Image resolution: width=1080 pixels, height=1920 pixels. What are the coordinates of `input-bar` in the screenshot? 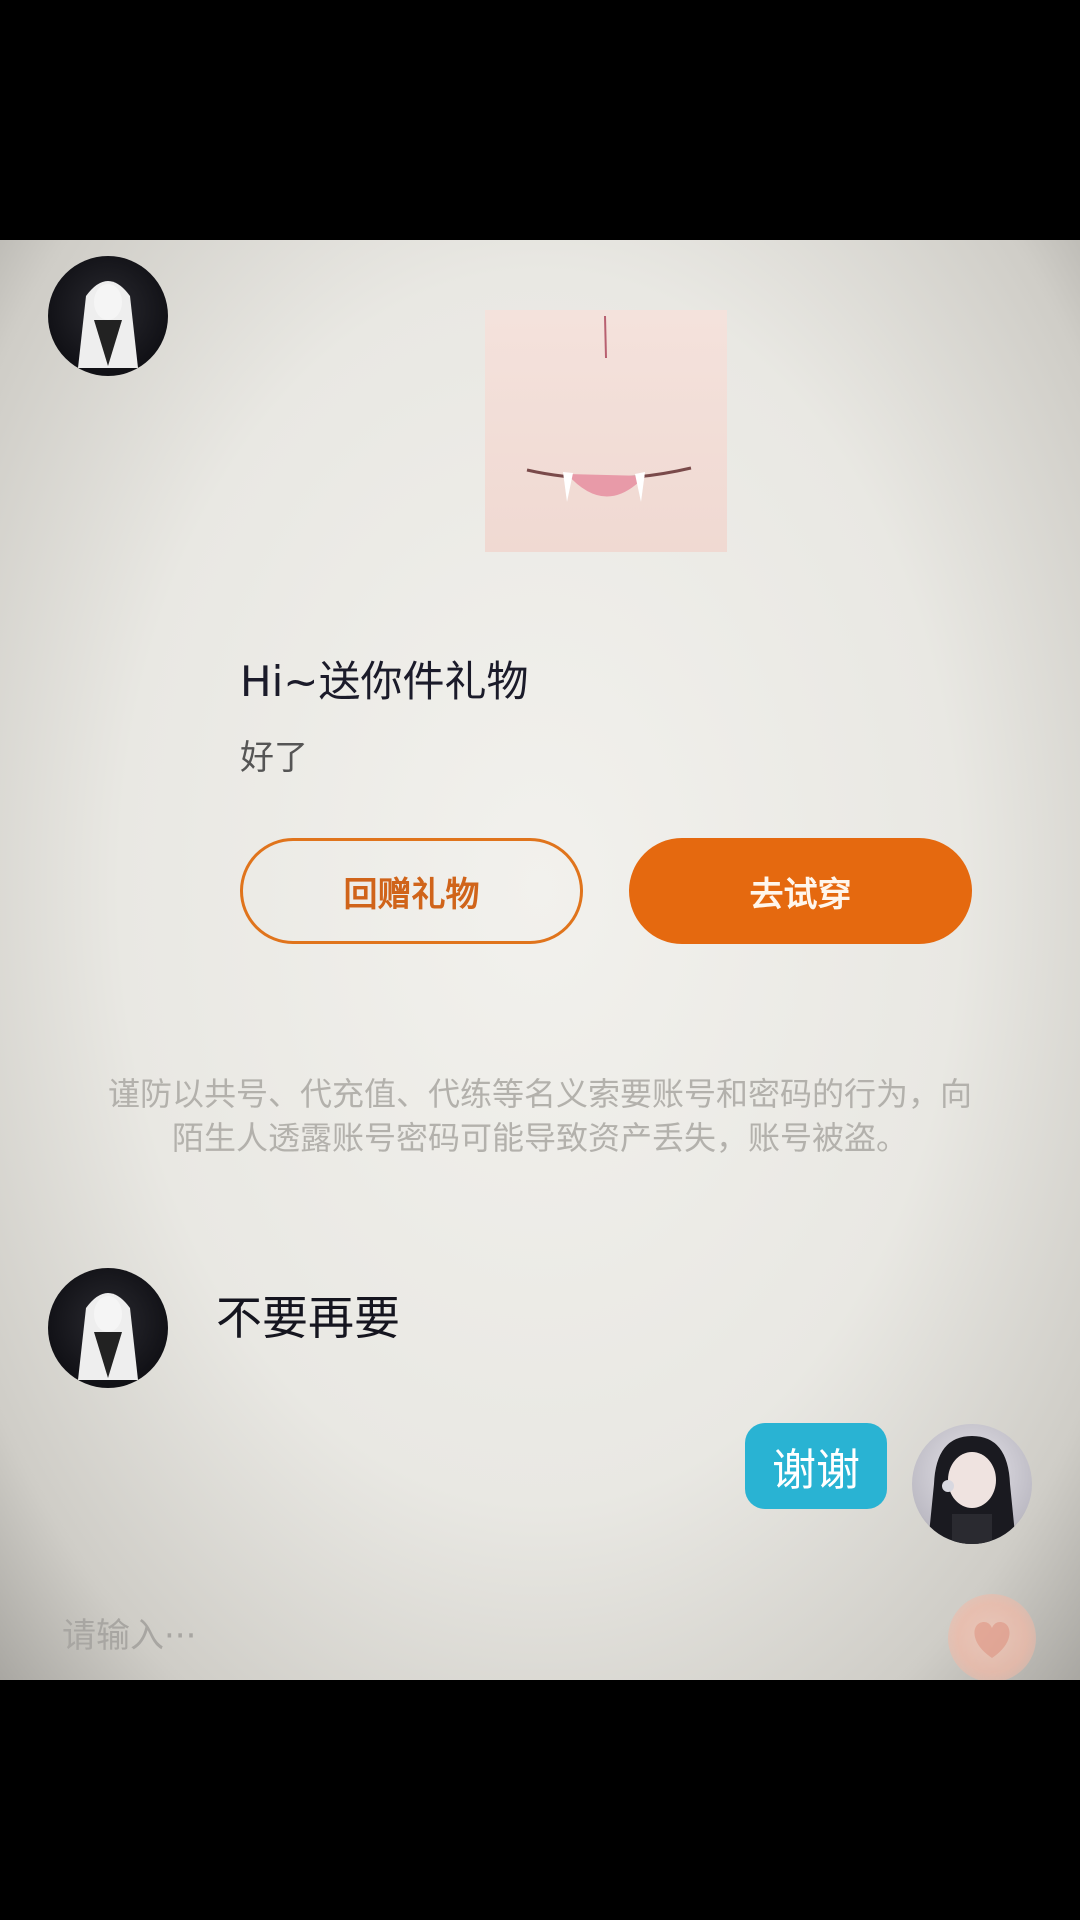 It's located at (540, 1635).